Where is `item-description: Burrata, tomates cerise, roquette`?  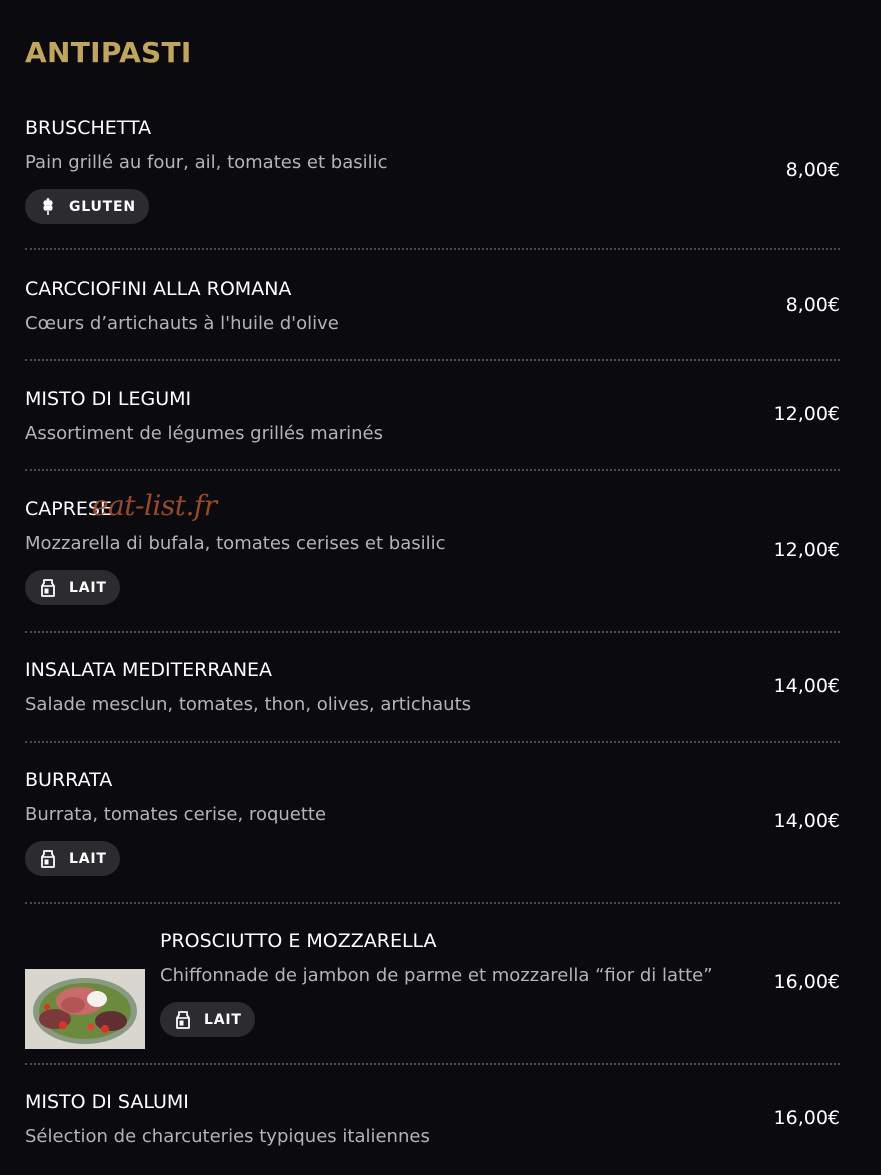 item-description: Burrata, tomates cerise, roquette is located at coordinates (176, 814).